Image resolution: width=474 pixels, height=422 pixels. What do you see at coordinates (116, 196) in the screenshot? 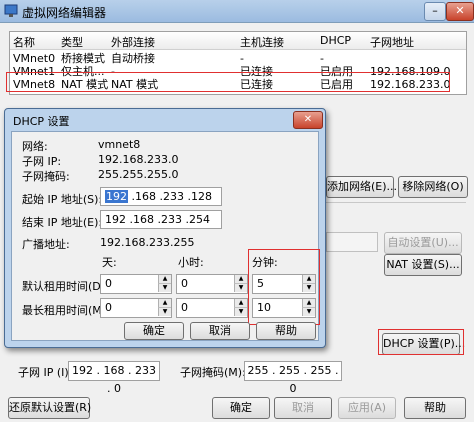
I see `start-ip-selected-octet: 192` at bounding box center [116, 196].